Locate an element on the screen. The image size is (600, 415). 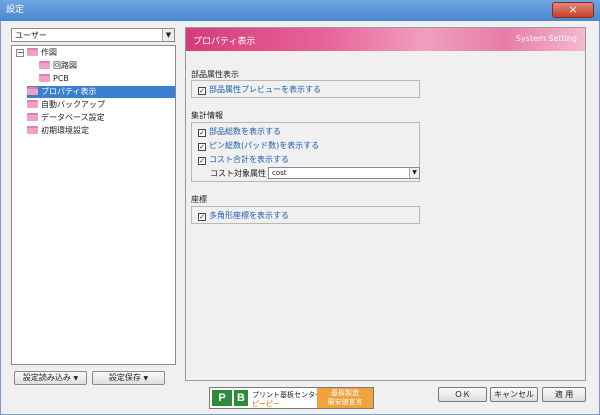
tree-item-database-settings: データベース設定 is located at coordinates (68, 118).